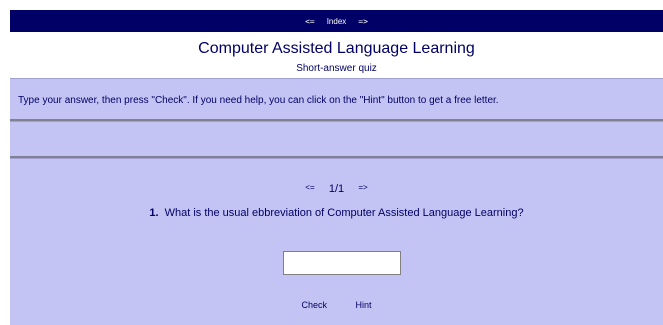 The width and height of the screenshot is (663, 325). What do you see at coordinates (336, 139) in the screenshot?
I see `feedback-panel` at bounding box center [336, 139].